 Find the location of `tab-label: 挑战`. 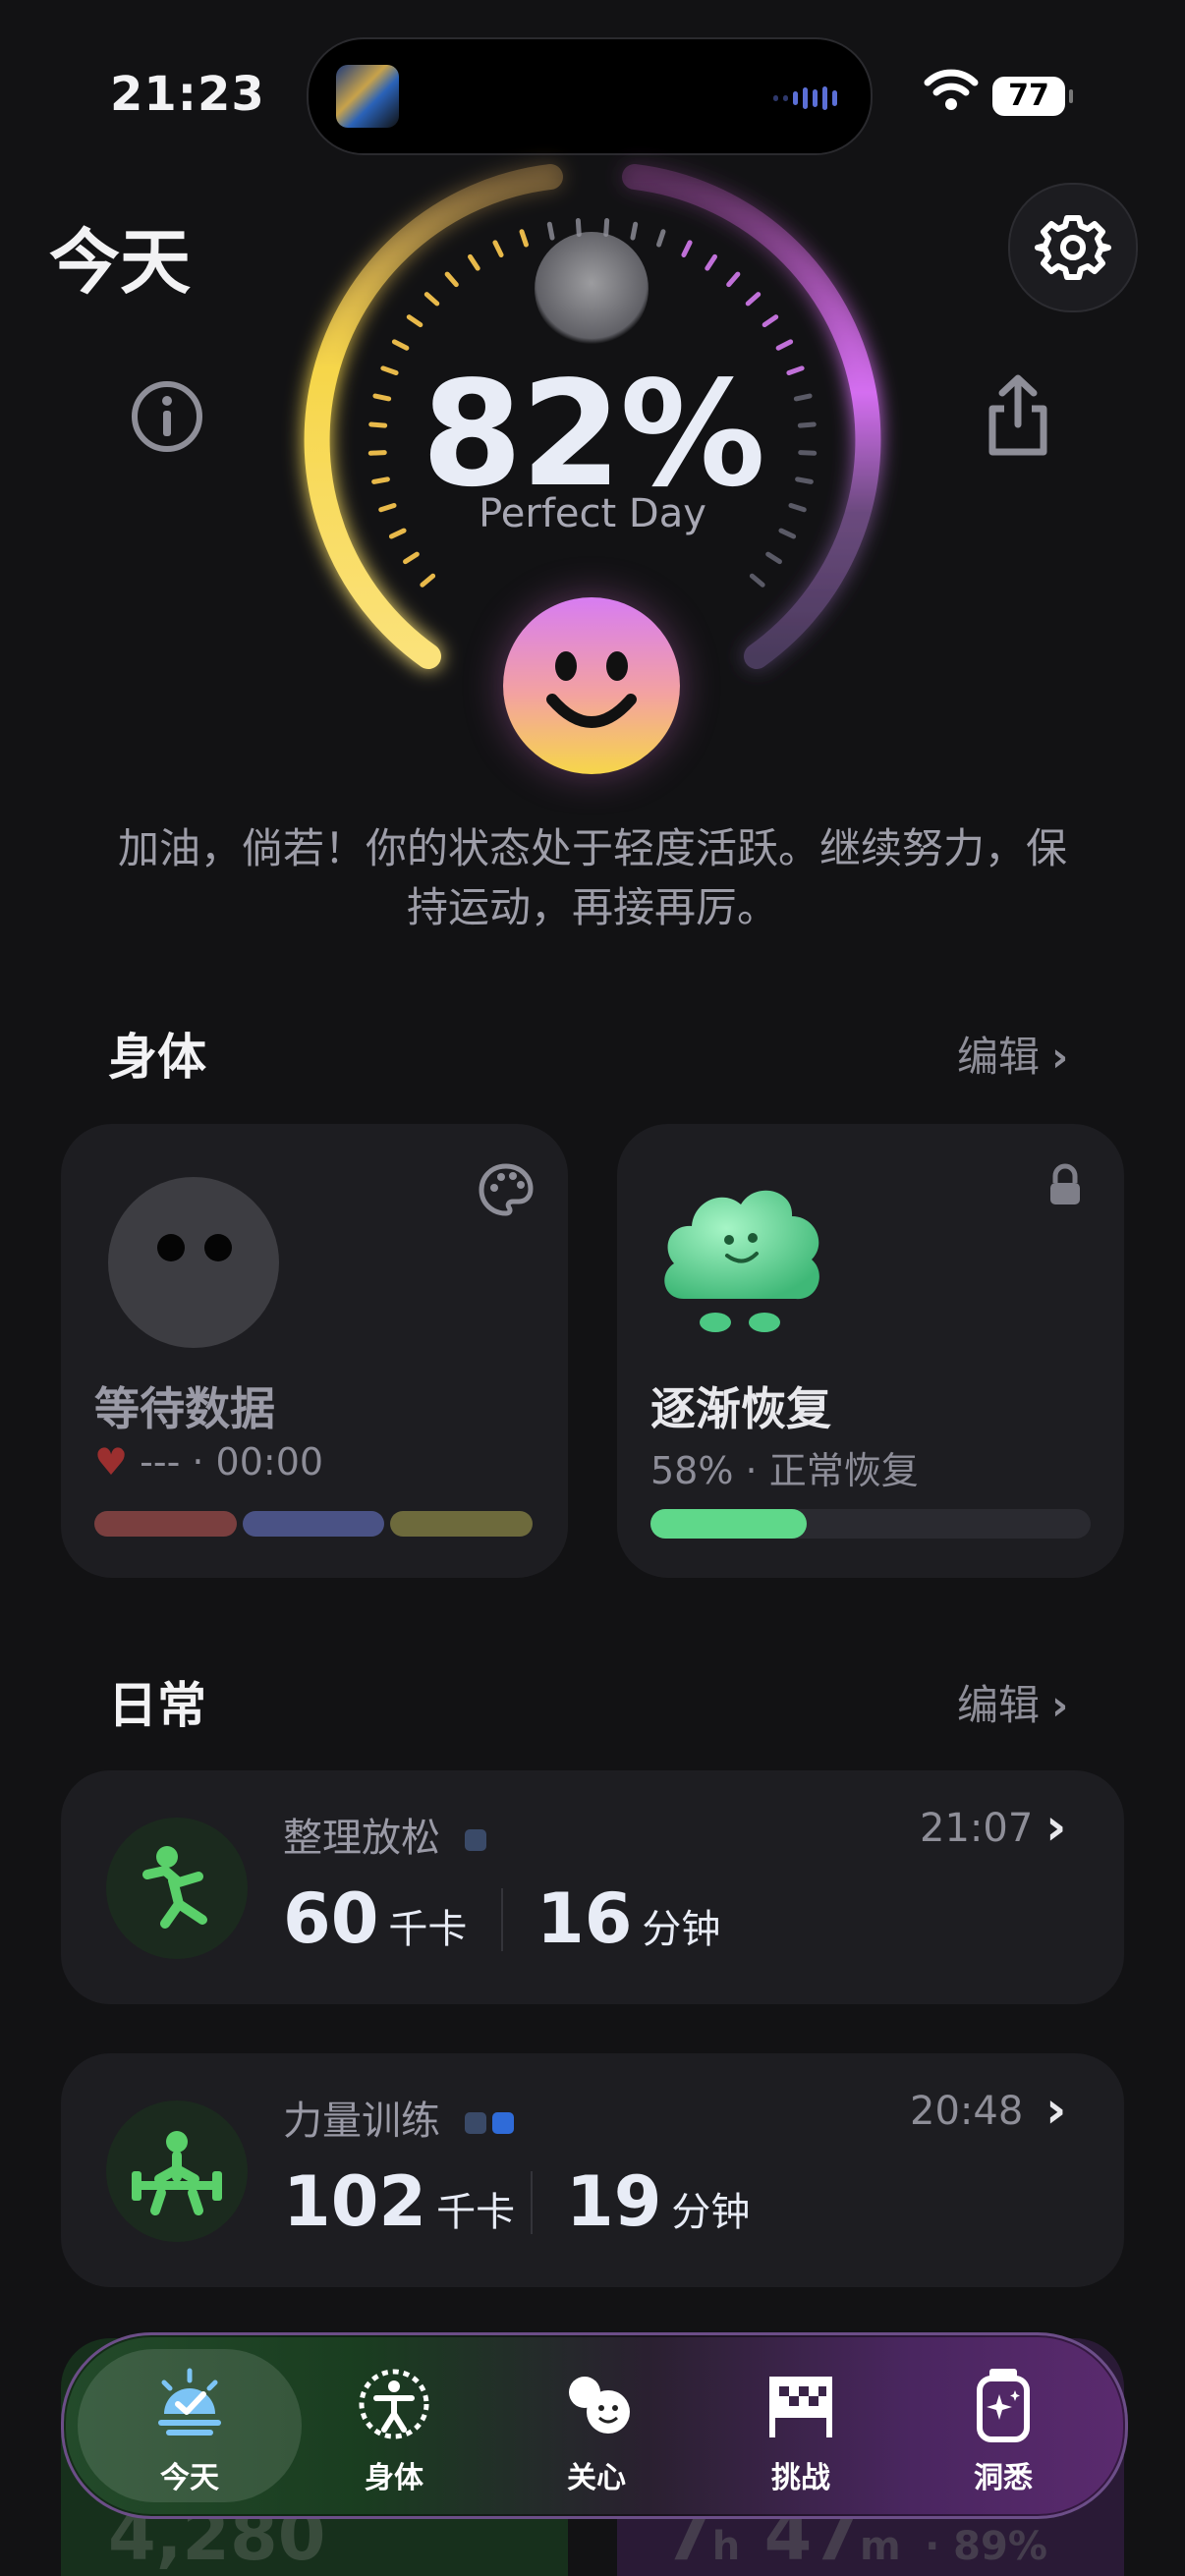

tab-label: 挑战 is located at coordinates (801, 2478).